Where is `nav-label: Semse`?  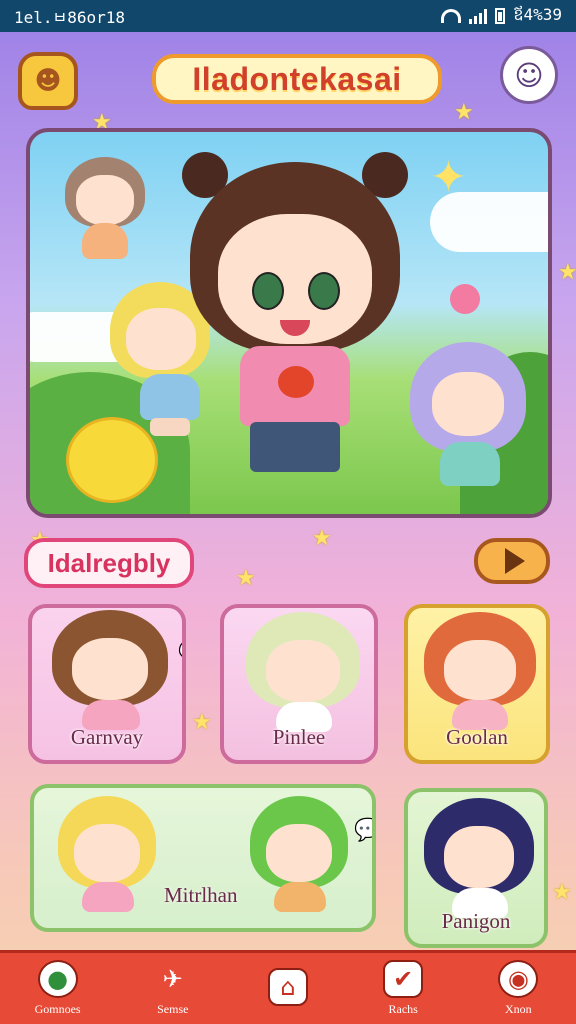
nav-label: Semse is located at coordinates (173, 1009).